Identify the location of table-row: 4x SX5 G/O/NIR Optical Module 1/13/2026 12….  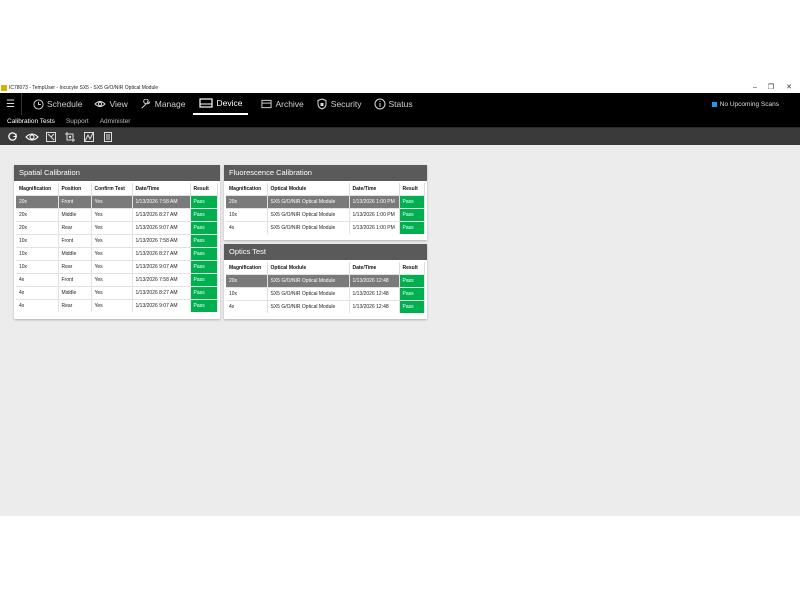
(325, 306).